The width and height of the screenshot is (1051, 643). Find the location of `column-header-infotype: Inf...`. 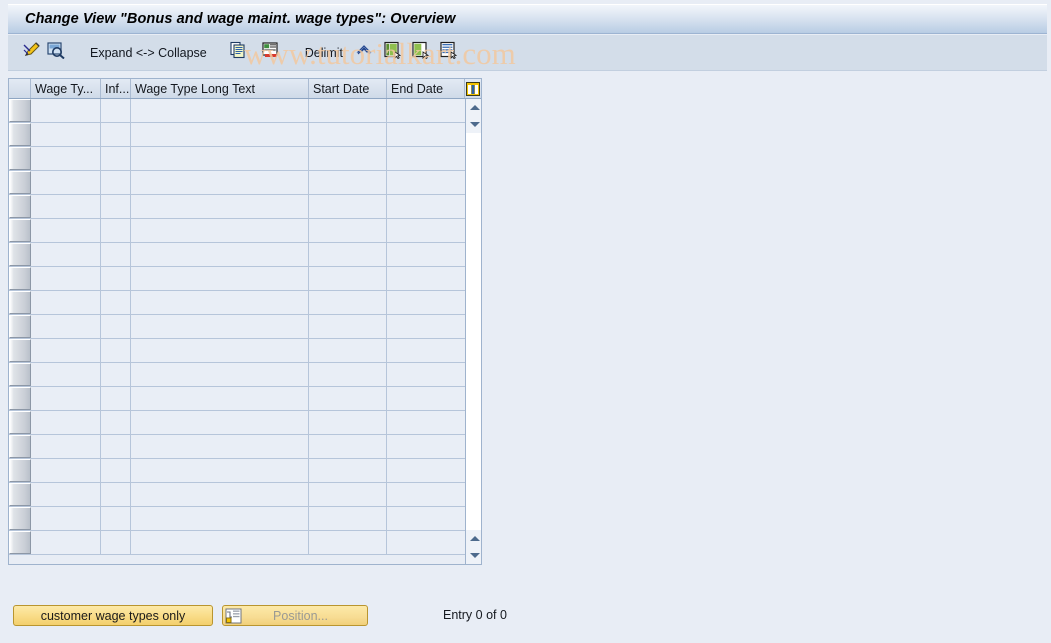

column-header-infotype: Inf... is located at coordinates (116, 88).